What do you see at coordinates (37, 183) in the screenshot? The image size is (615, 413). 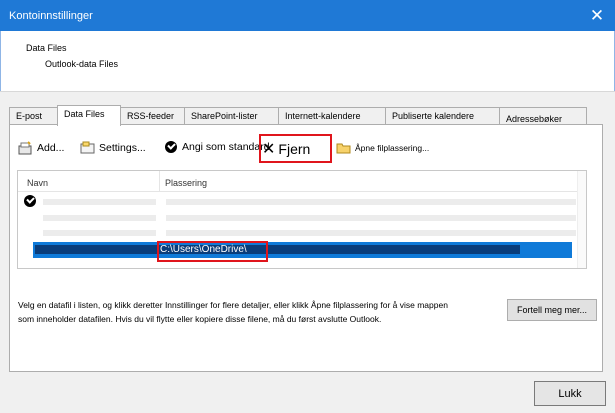 I see `column-name: Navn` at bounding box center [37, 183].